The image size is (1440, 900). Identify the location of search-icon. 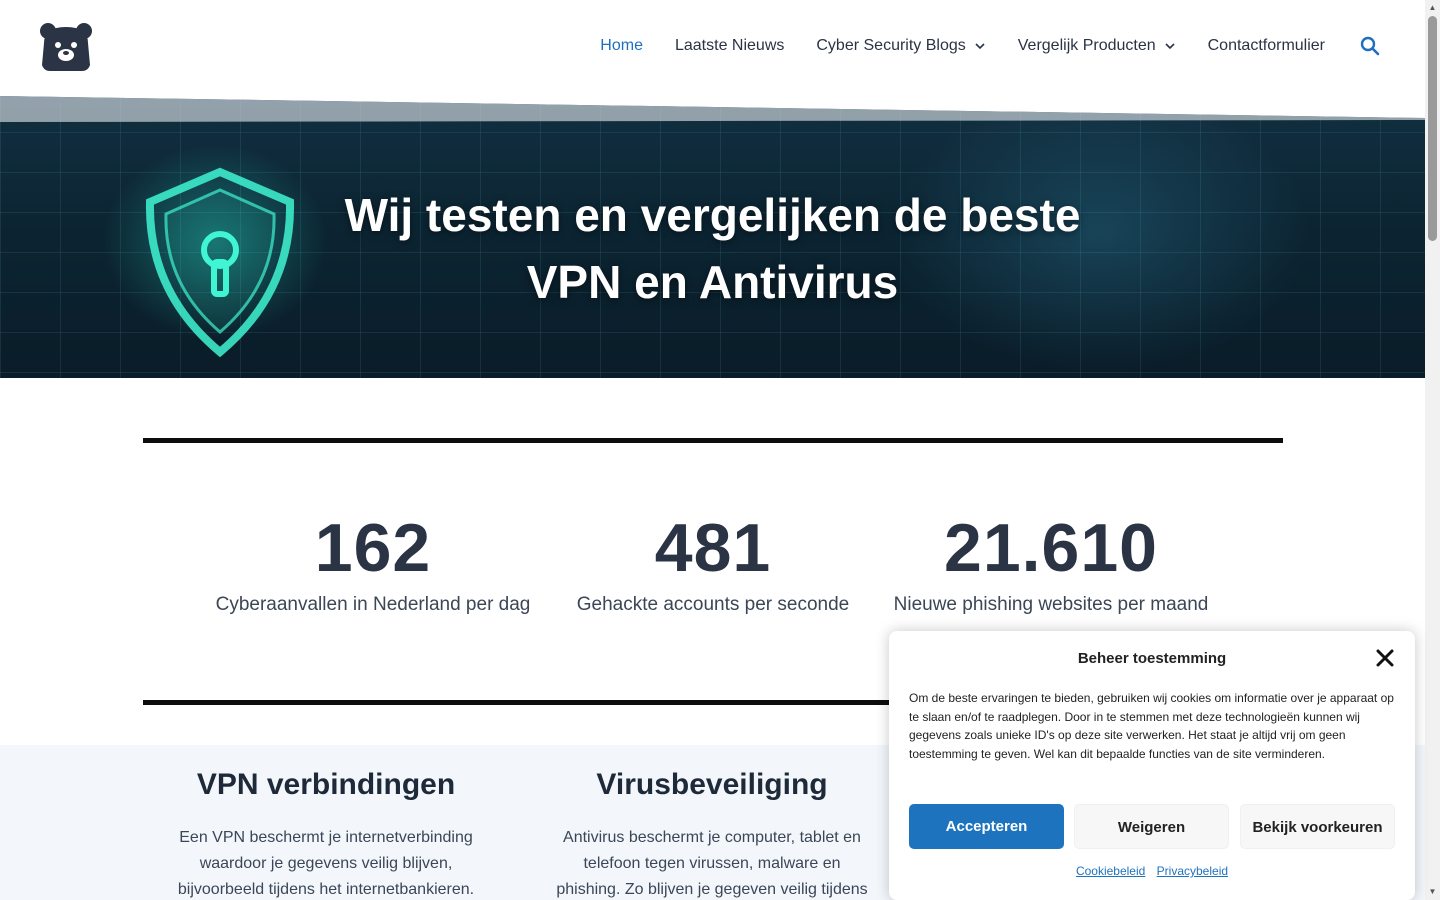
(1370, 46).